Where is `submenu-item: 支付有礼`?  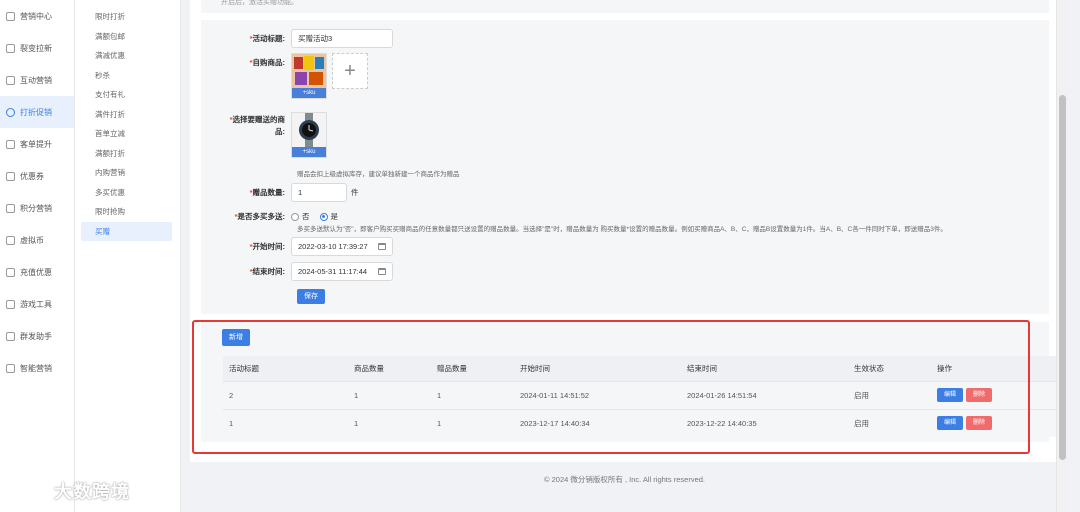 submenu-item: 支付有礼 is located at coordinates (126, 95).